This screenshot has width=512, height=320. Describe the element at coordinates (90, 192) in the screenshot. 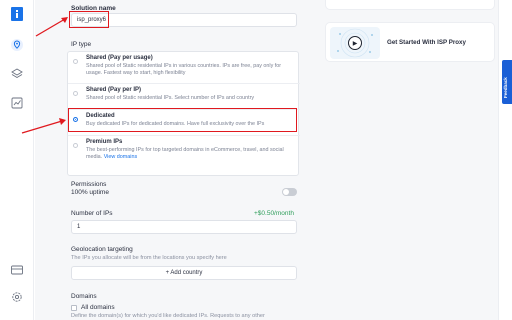

I see `uptime-label: 100% uptime` at that location.